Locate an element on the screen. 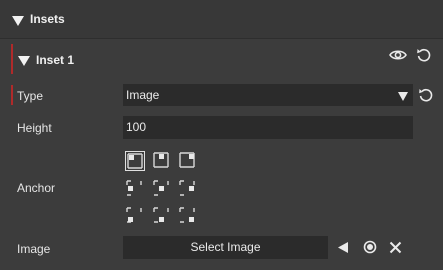  type-dropdown-value: Image is located at coordinates (143, 95).